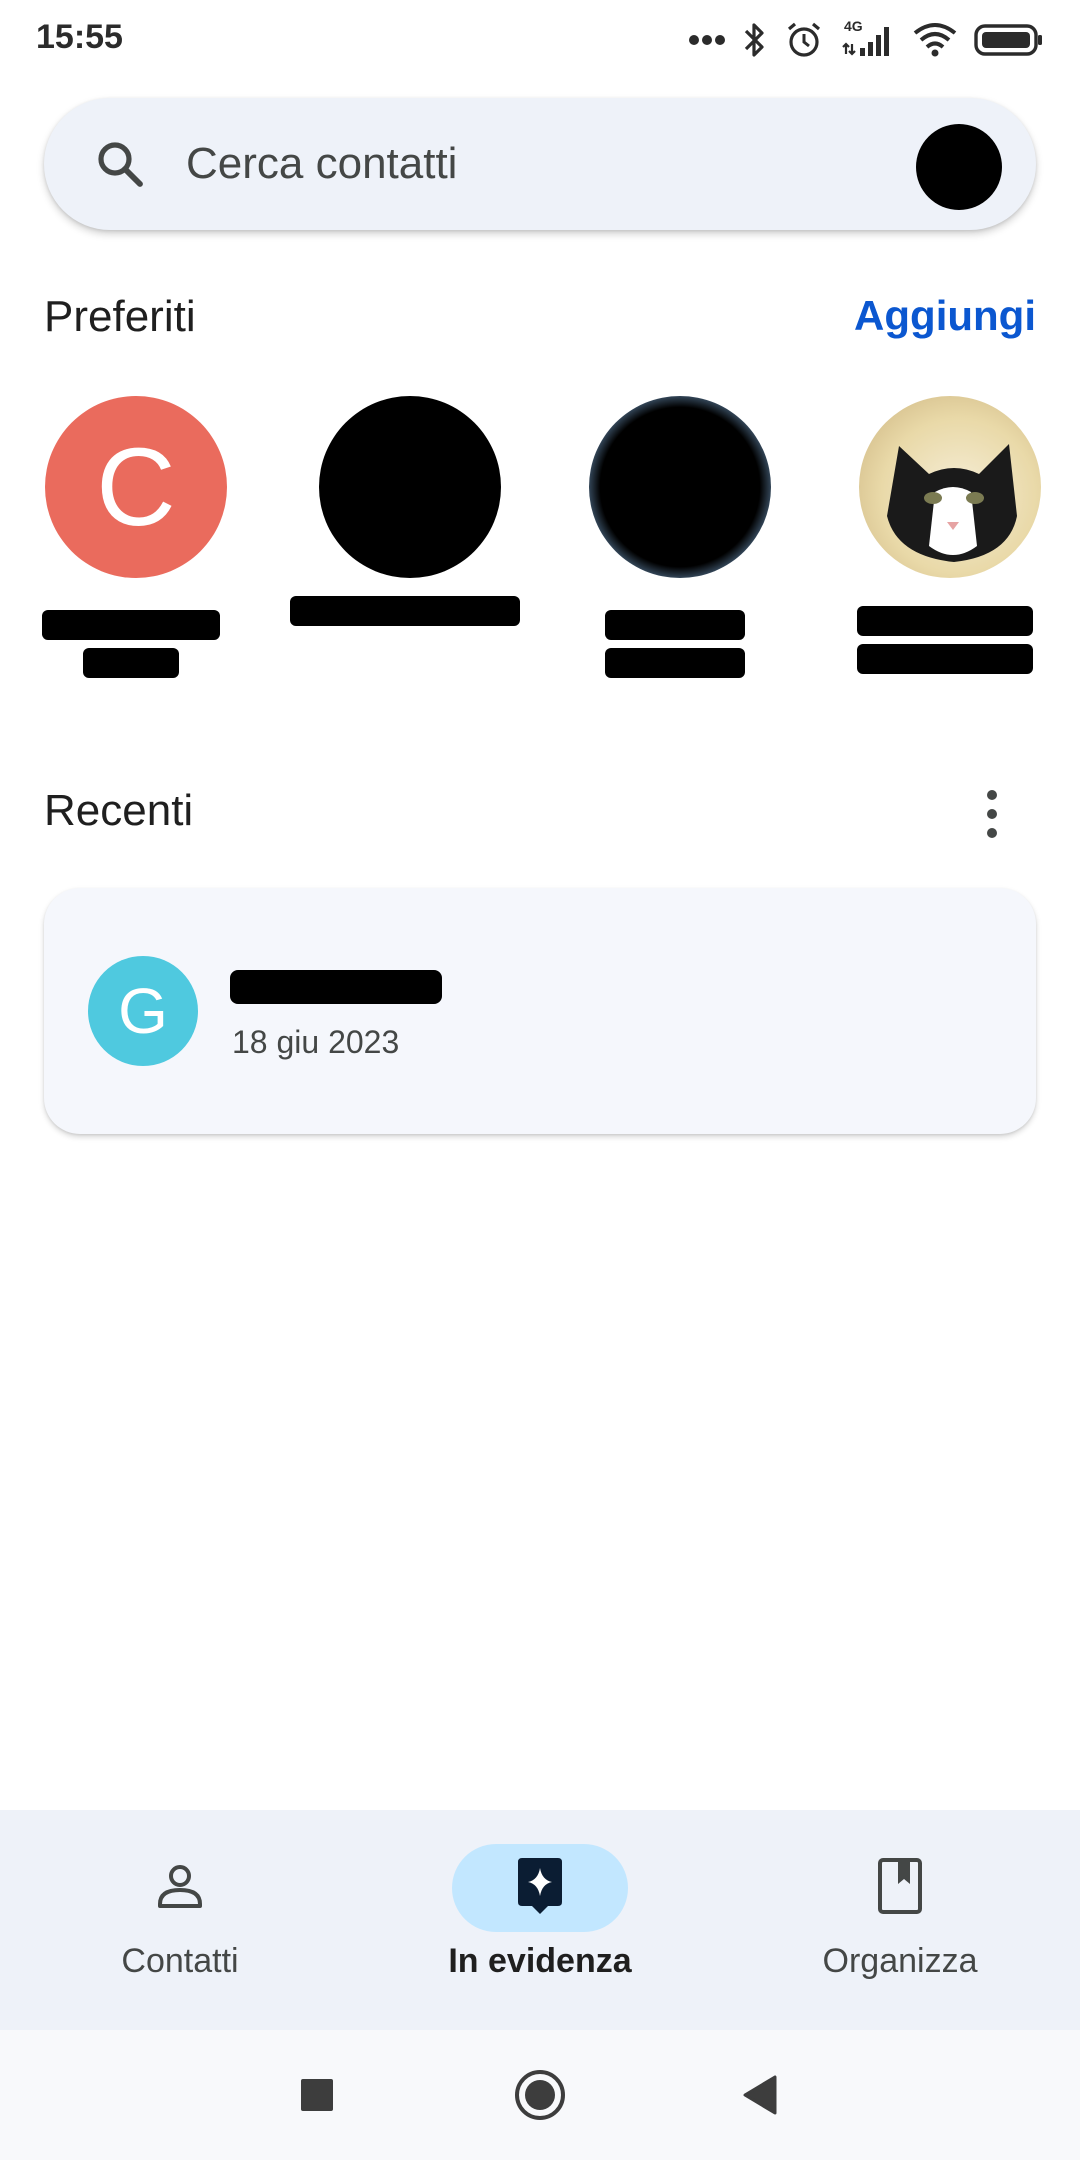  I want to click on nav-label: Contatti, so click(180, 1961).